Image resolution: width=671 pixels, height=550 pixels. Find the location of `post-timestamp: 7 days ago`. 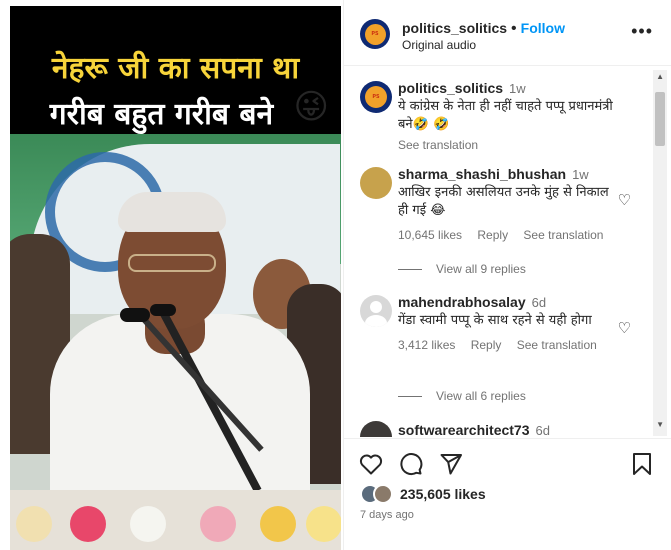

post-timestamp: 7 days ago is located at coordinates (387, 515).